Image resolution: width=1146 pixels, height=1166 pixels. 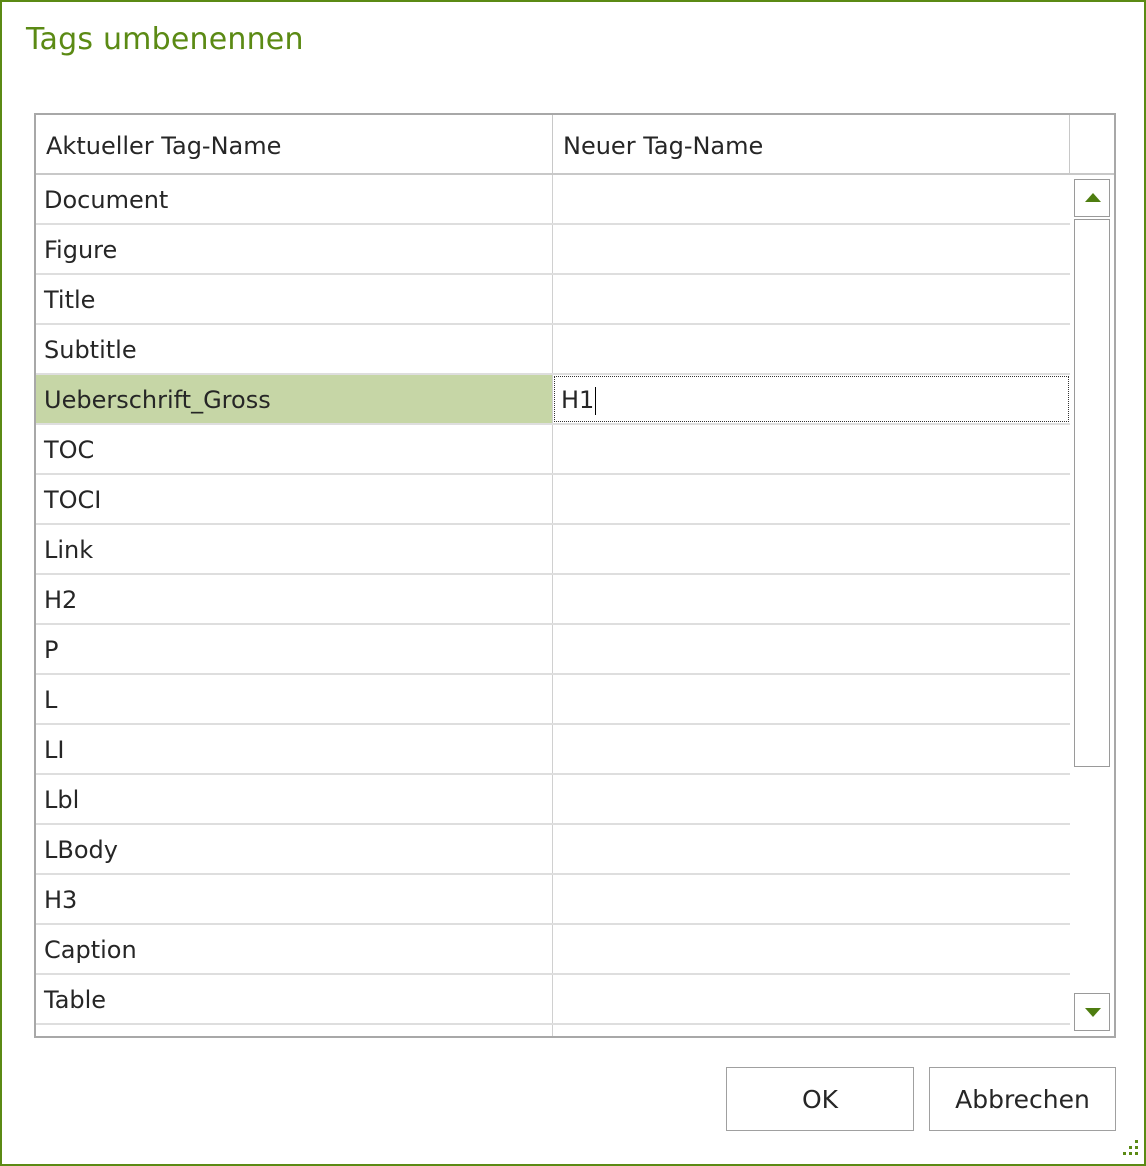 What do you see at coordinates (294, 144) in the screenshot?
I see `column-header-current-tag: Aktueller Tag-Name` at bounding box center [294, 144].